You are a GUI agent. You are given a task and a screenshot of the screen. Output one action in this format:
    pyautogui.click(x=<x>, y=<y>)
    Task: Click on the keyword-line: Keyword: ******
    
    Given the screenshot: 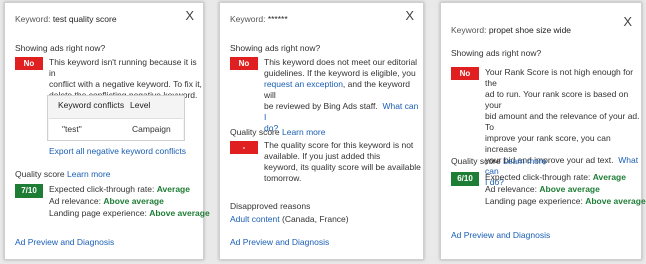 What is the action you would take?
    pyautogui.click(x=259, y=19)
    